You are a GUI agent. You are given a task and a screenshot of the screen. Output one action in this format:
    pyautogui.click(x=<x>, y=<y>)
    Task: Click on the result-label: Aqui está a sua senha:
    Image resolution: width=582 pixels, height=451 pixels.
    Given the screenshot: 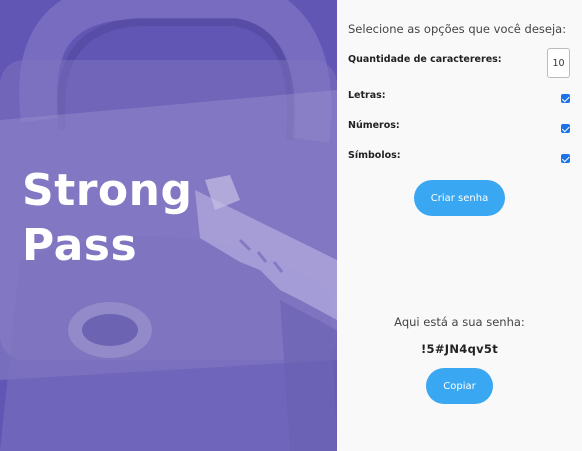 What is the action you would take?
    pyautogui.click(x=459, y=322)
    